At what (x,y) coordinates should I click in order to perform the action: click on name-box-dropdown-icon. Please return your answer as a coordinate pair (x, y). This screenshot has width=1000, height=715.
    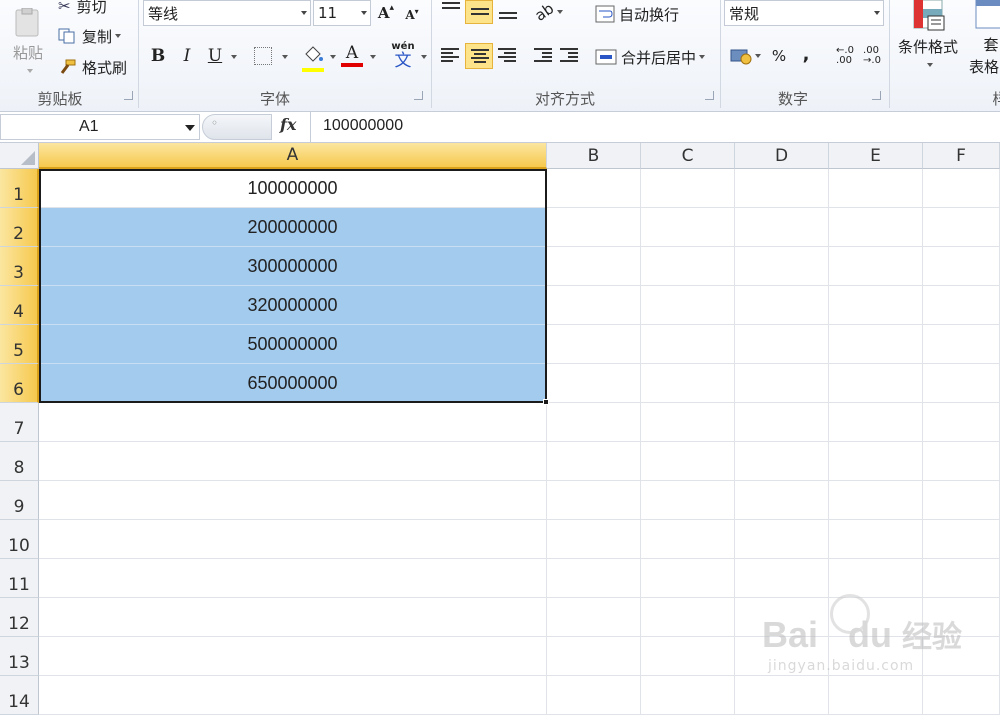
    Looking at the image, I should click on (190, 128).